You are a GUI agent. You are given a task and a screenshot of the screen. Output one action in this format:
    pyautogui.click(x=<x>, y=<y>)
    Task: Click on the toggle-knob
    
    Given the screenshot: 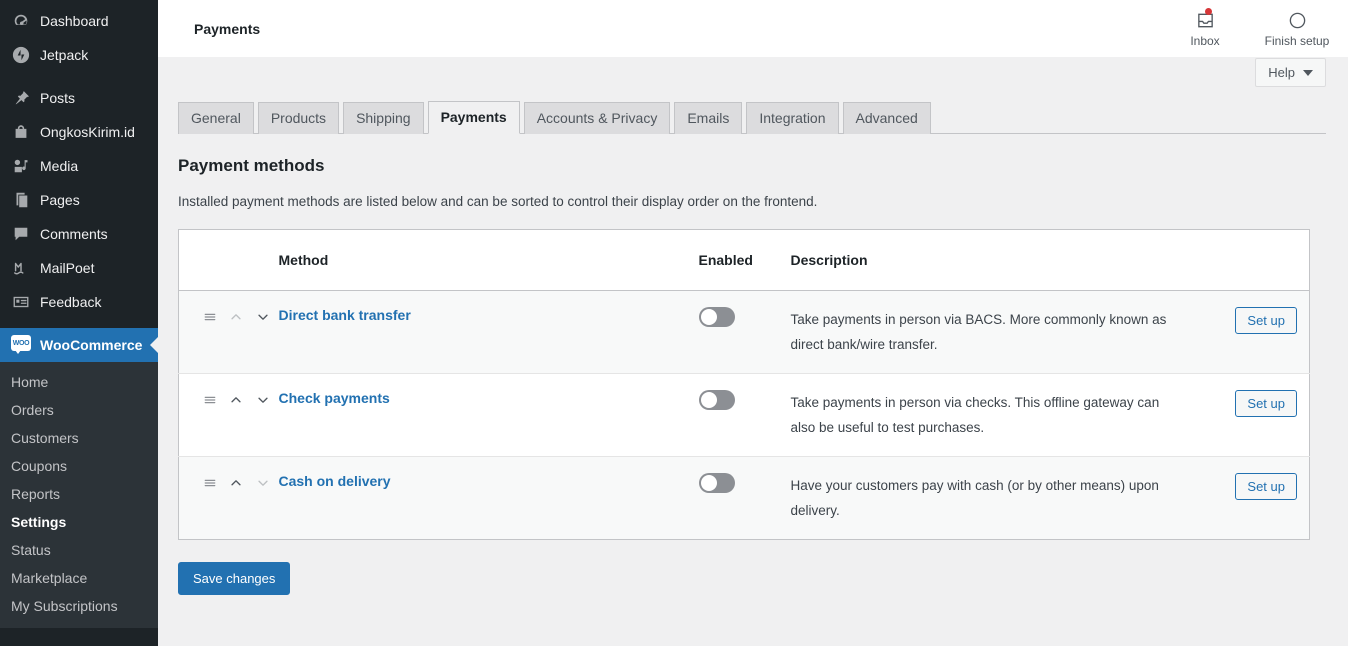 What is the action you would take?
    pyautogui.click(x=708, y=483)
    